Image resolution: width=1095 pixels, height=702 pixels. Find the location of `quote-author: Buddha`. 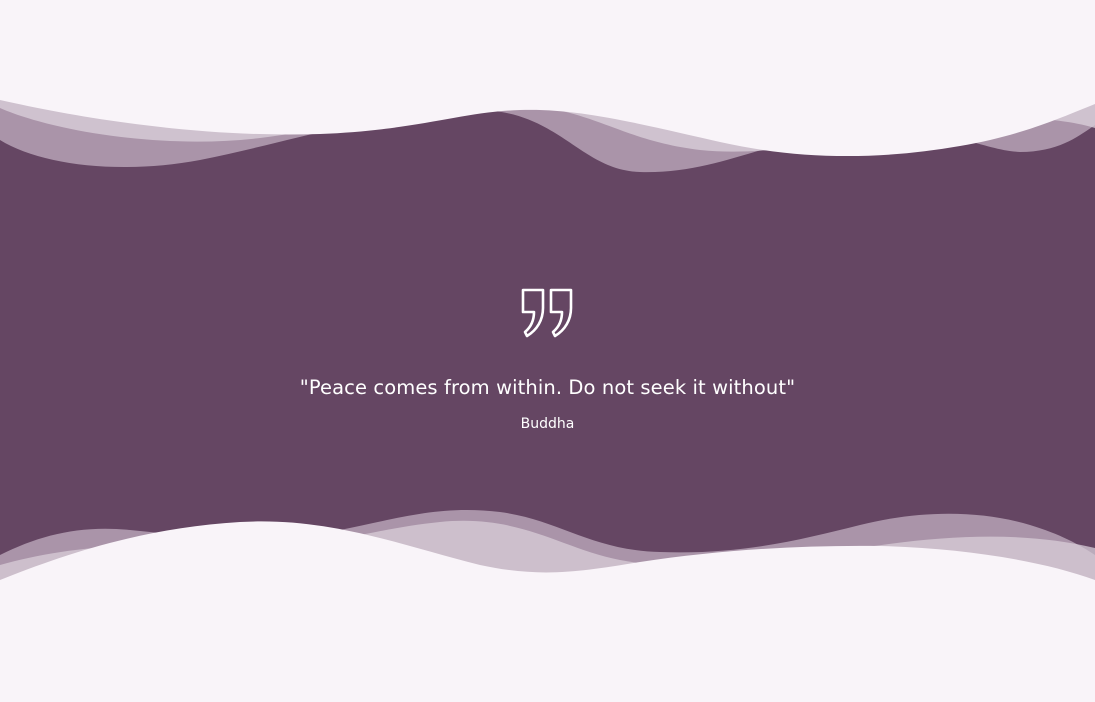

quote-author: Buddha is located at coordinates (547, 424).